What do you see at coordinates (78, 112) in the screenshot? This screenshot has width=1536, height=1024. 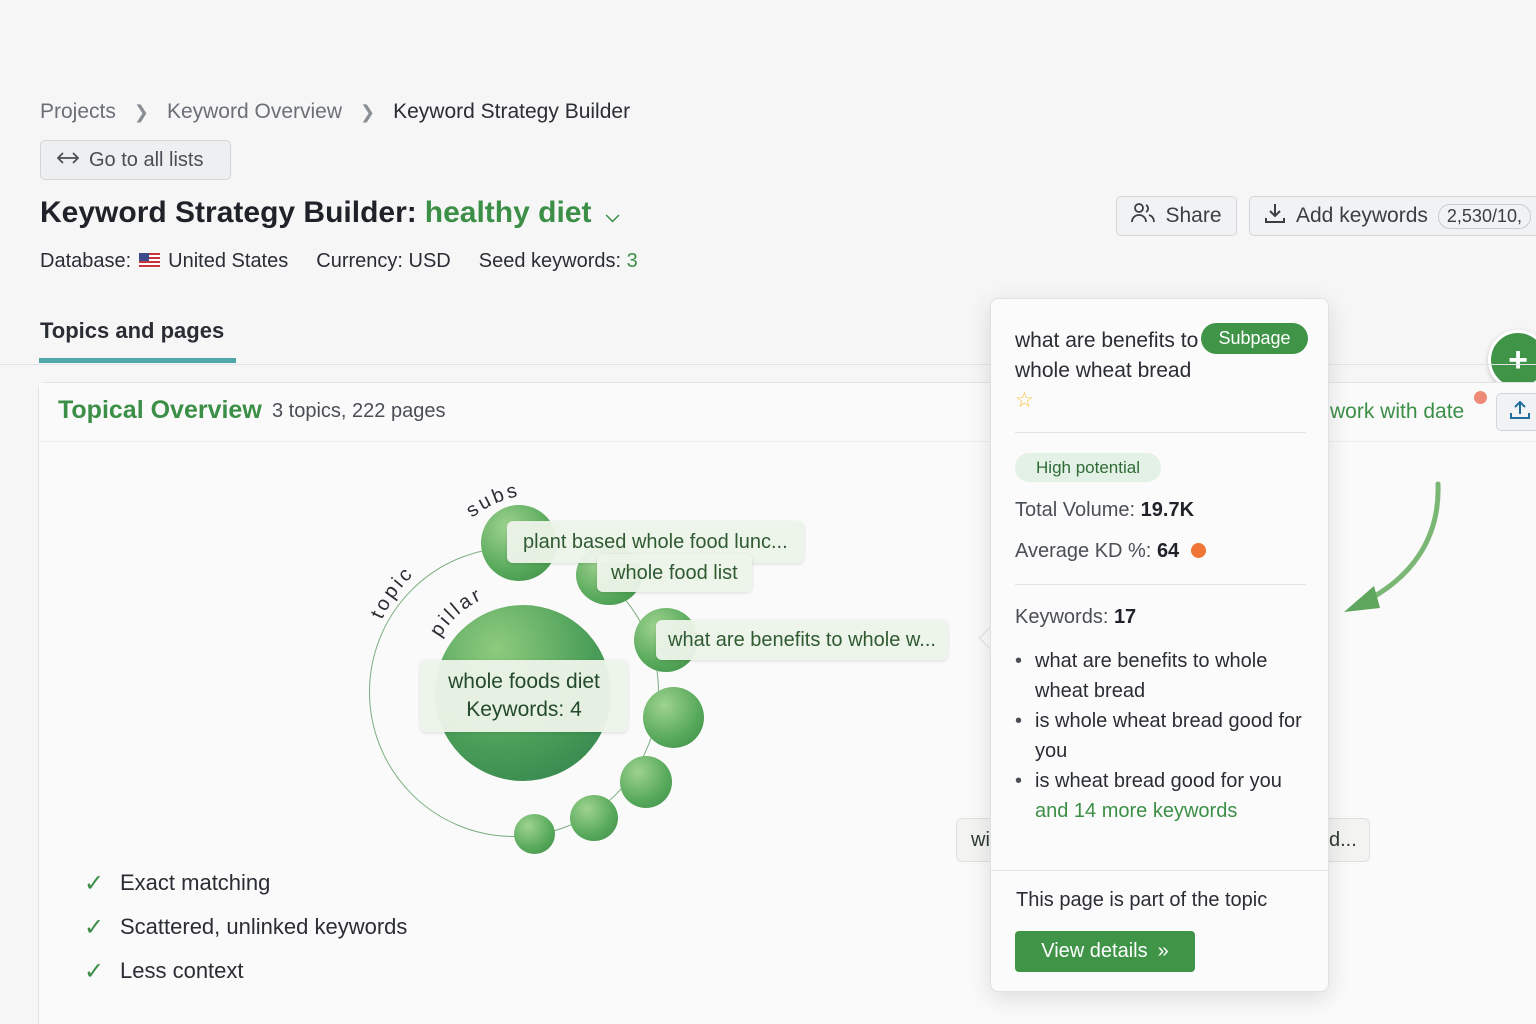 I see `breadcrumb-projects: Projects` at bounding box center [78, 112].